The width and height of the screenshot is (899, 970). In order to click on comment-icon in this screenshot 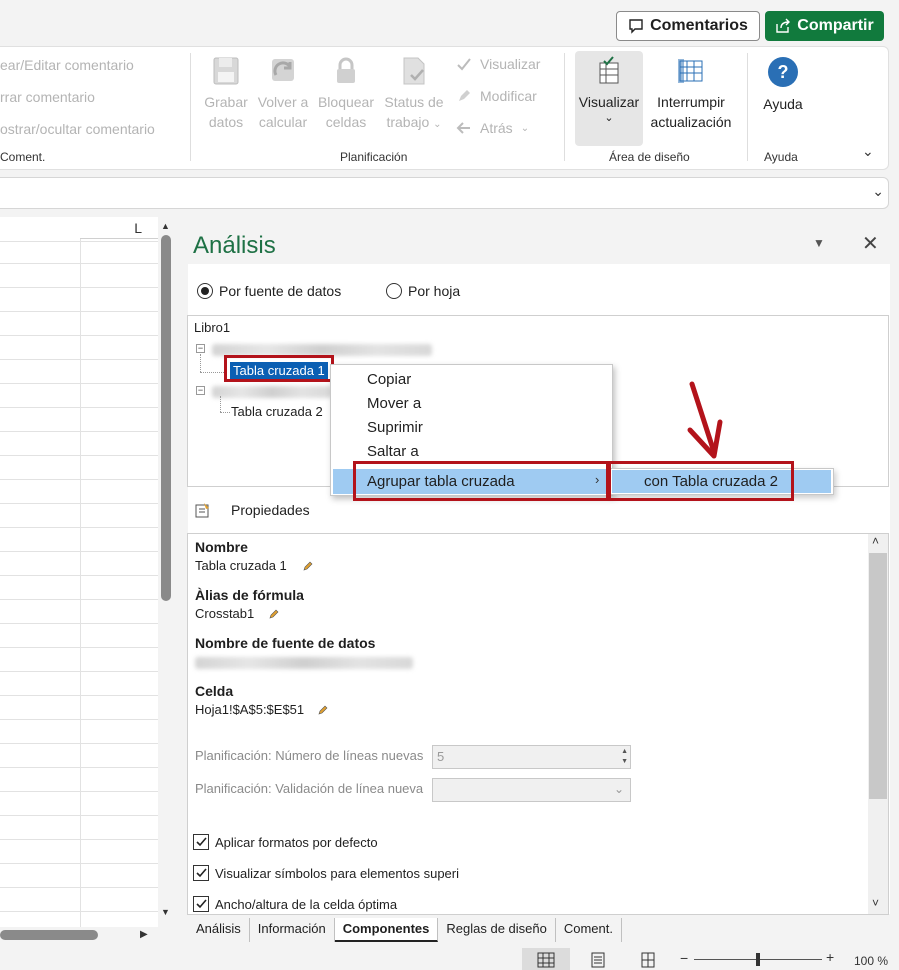, I will do `click(636, 26)`.